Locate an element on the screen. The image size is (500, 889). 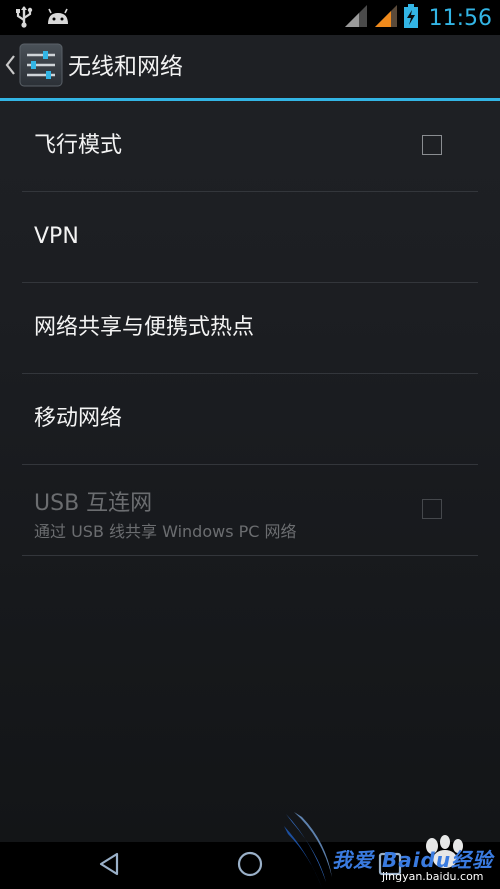
navigation-bar is located at coordinates (250, 865).